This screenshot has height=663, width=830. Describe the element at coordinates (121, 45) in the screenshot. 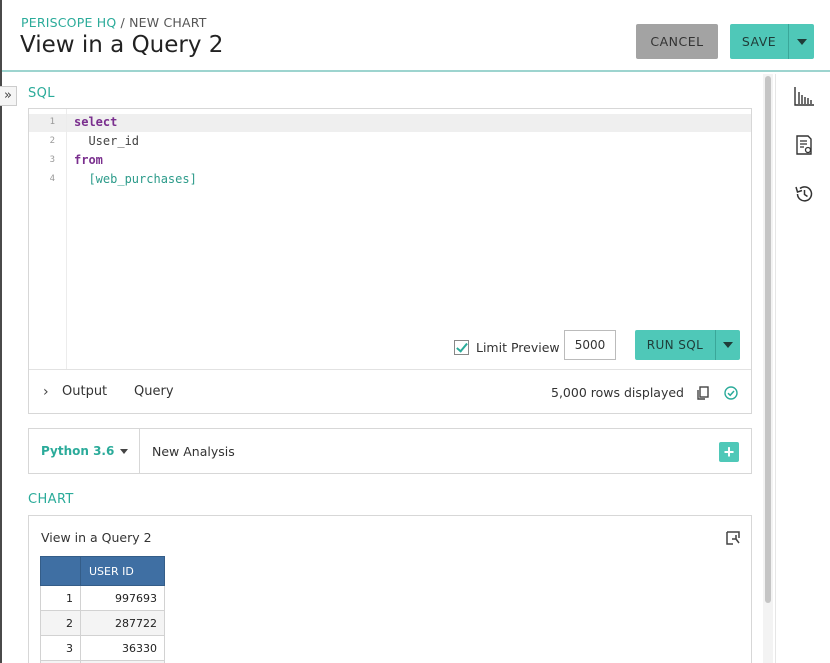

I see `page-title: View in a Query 2` at that location.